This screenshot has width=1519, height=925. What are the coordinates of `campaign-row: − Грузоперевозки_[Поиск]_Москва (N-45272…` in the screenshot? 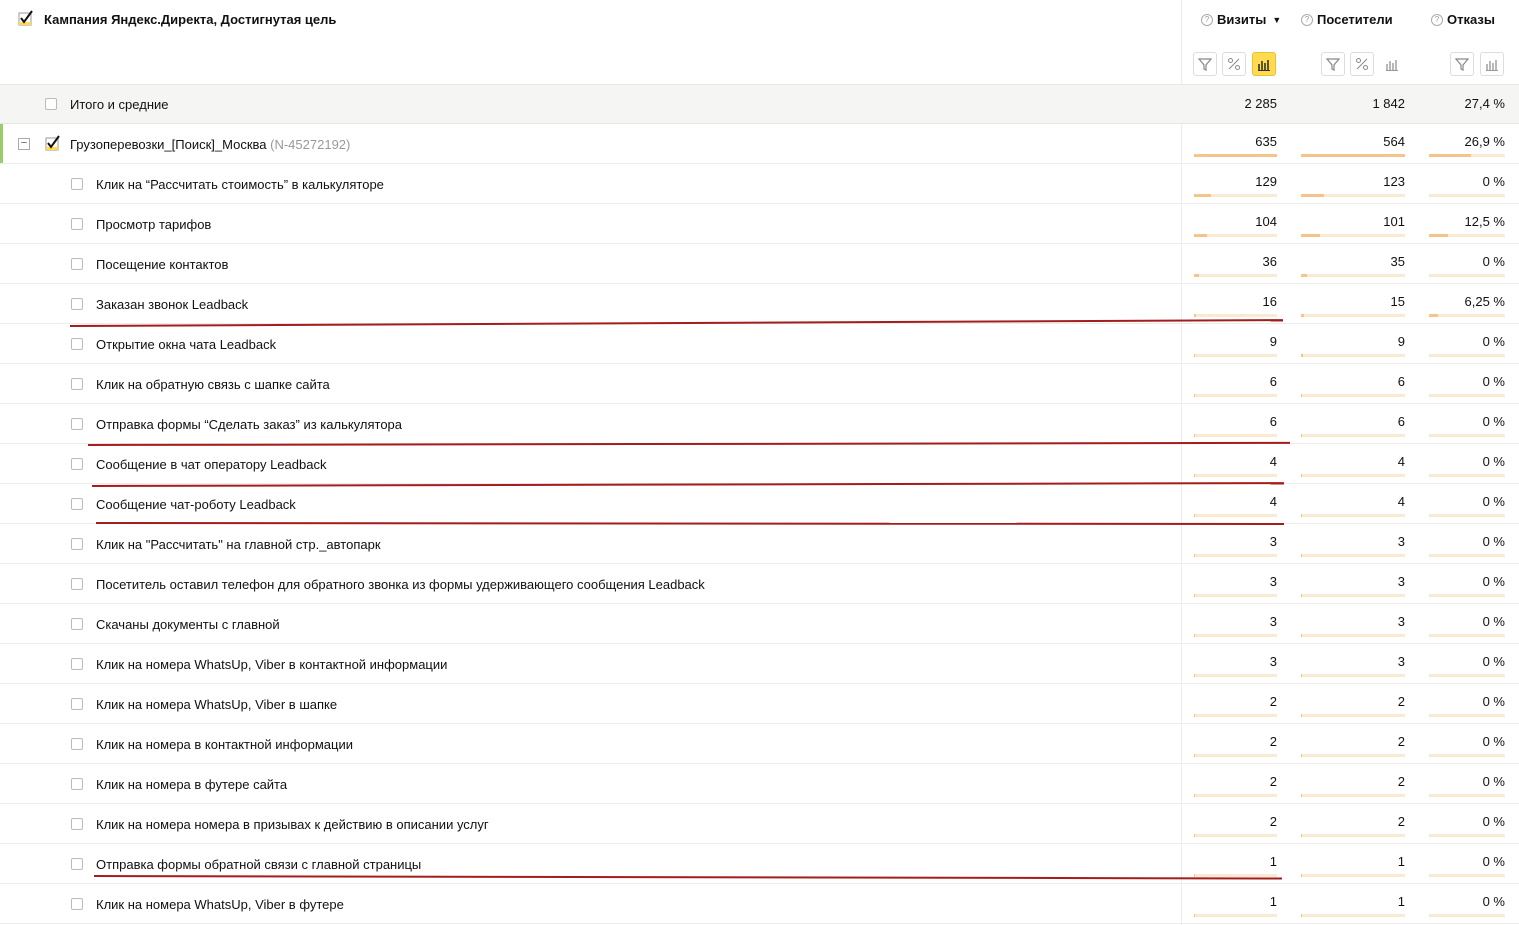 It's located at (759, 144).